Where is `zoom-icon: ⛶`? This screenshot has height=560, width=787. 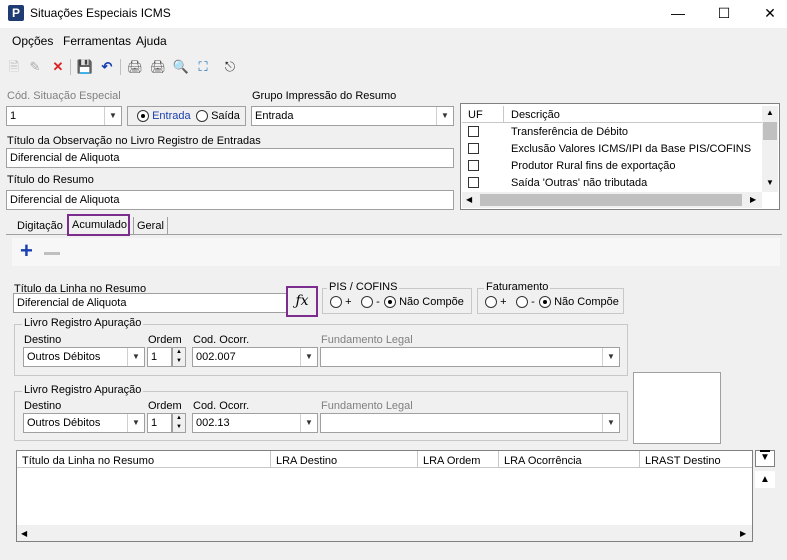 zoom-icon: ⛶ is located at coordinates (203, 67).